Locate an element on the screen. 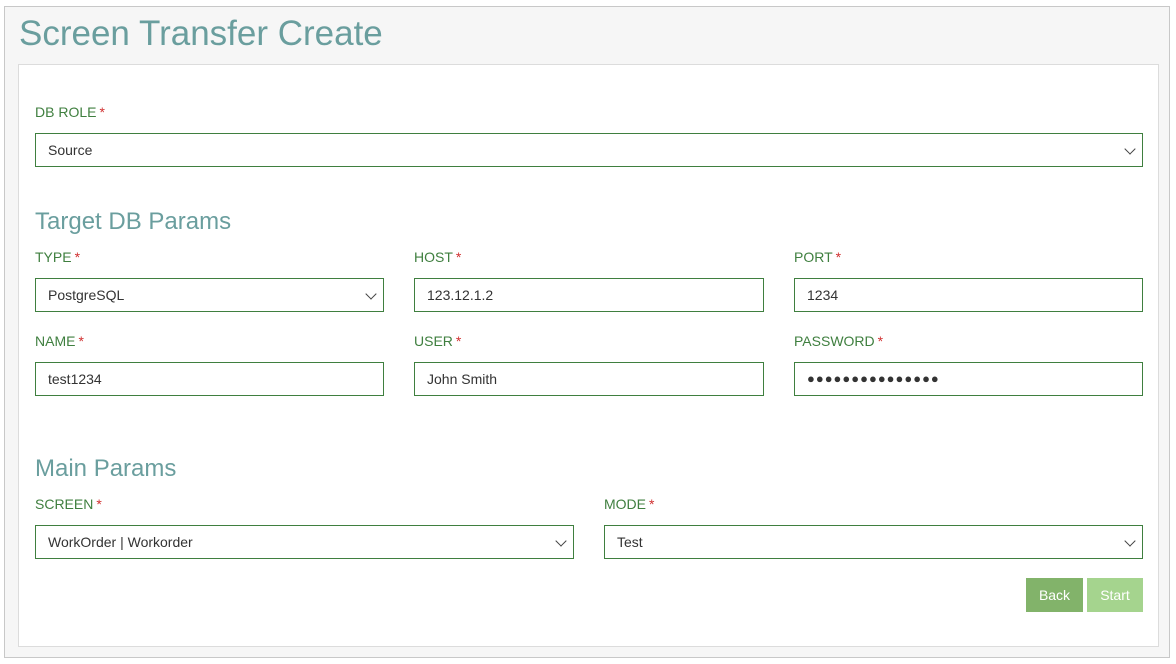 This screenshot has width=1176, height=664. user-label: USER * is located at coordinates (438, 341).